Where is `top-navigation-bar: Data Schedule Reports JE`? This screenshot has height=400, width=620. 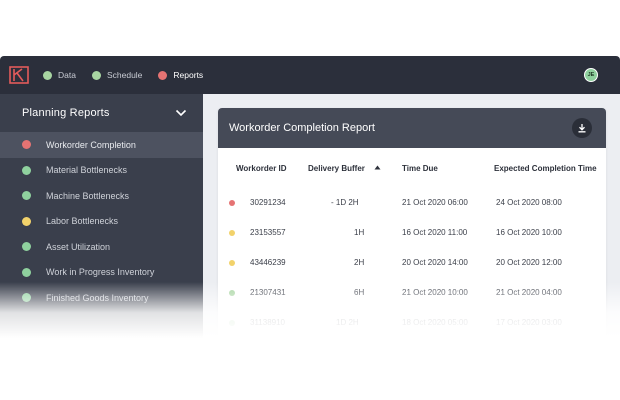 top-navigation-bar: Data Schedule Reports JE is located at coordinates (310, 75).